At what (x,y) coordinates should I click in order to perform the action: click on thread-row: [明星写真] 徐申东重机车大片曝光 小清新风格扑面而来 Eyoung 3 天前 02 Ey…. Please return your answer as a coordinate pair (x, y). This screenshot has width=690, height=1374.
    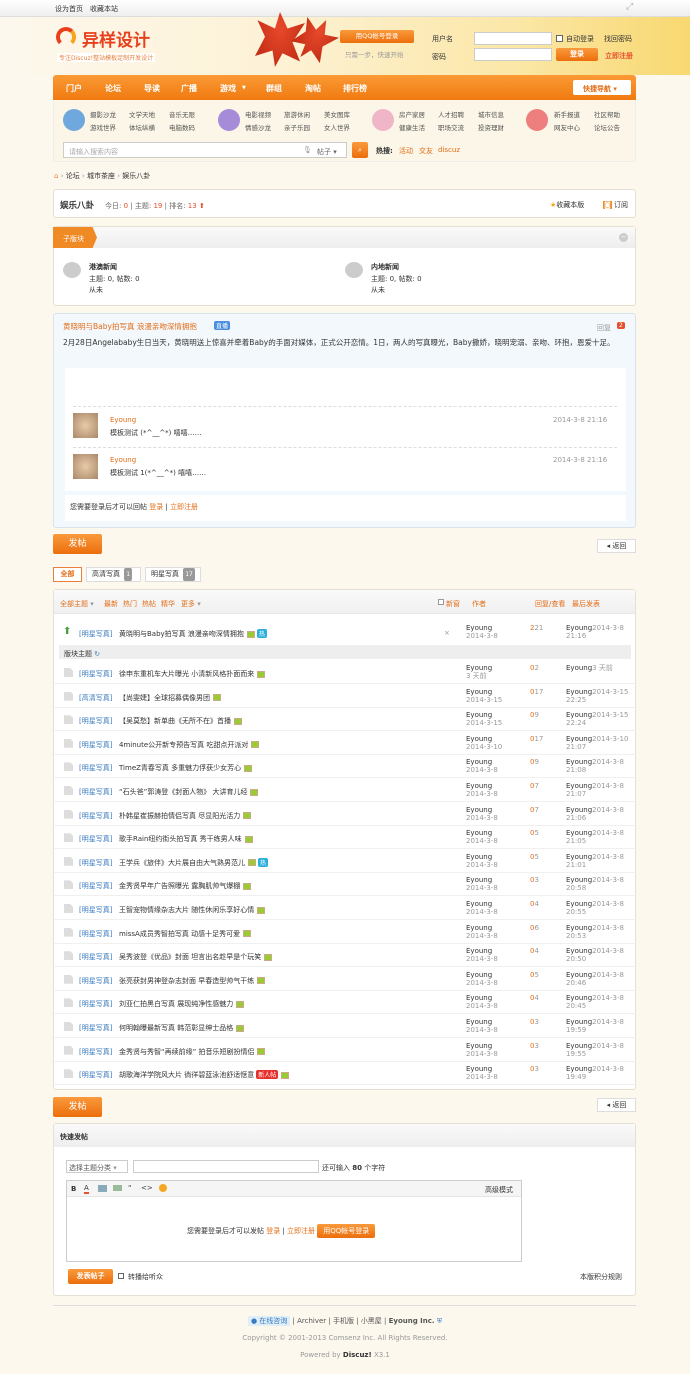
    Looking at the image, I should click on (345, 672).